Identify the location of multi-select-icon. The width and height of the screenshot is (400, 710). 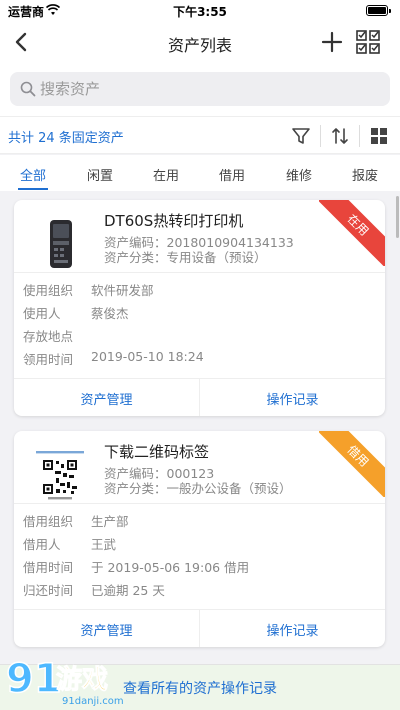
(368, 42).